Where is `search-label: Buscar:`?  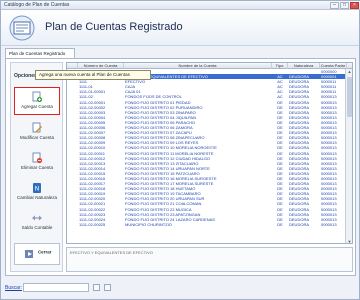
search-label: Buscar: is located at coordinates (13, 288).